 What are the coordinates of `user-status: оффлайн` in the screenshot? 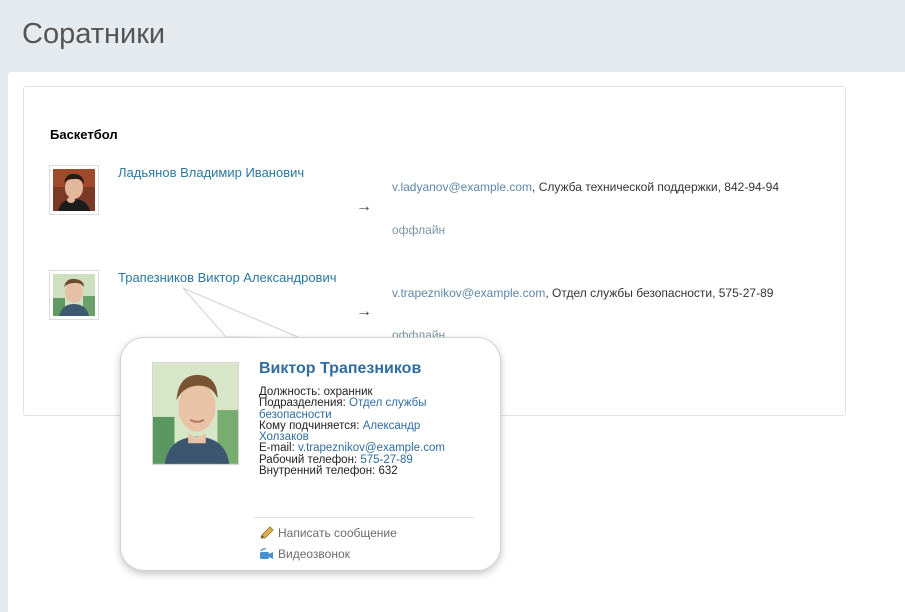 It's located at (419, 230).